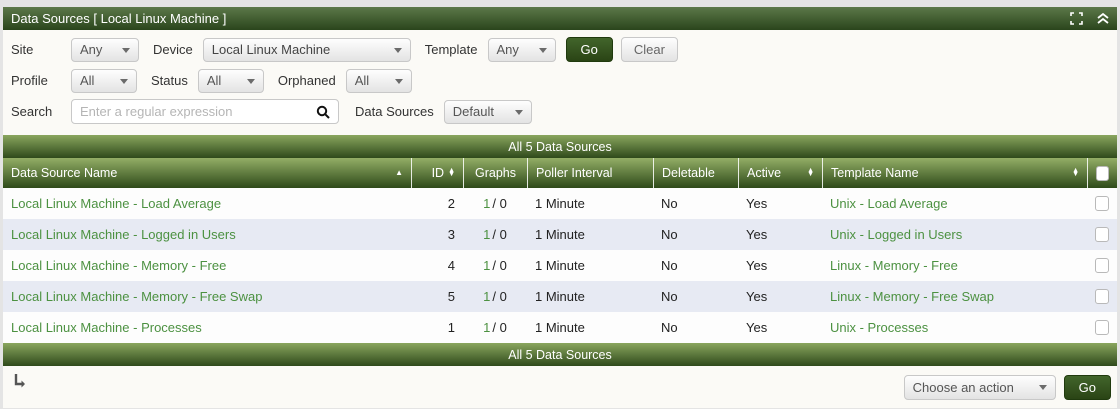  Describe the element at coordinates (32, 111) in the screenshot. I see `search-label: Search` at that location.